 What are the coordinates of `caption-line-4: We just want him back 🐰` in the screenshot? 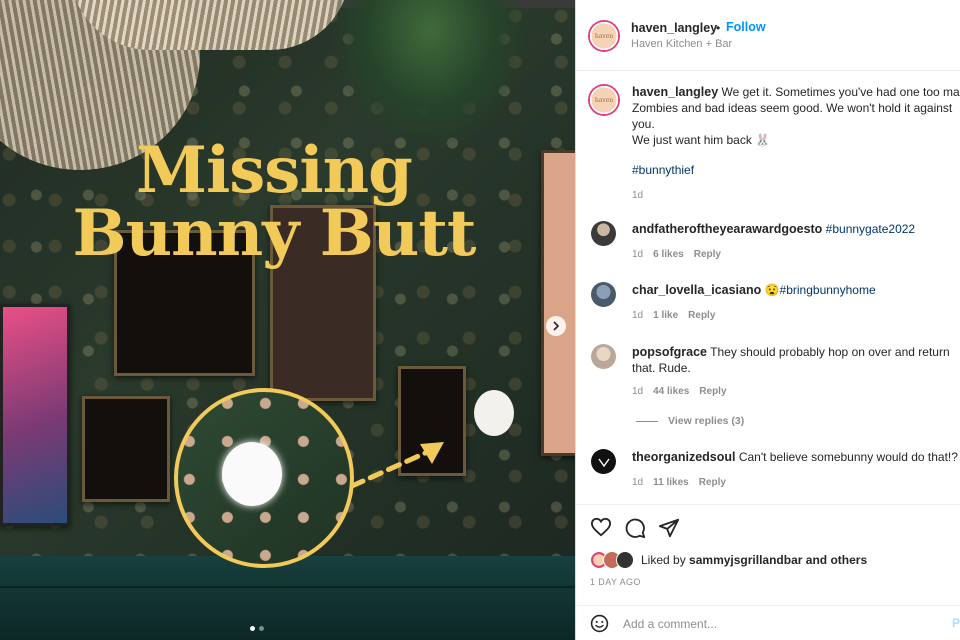 It's located at (701, 140).